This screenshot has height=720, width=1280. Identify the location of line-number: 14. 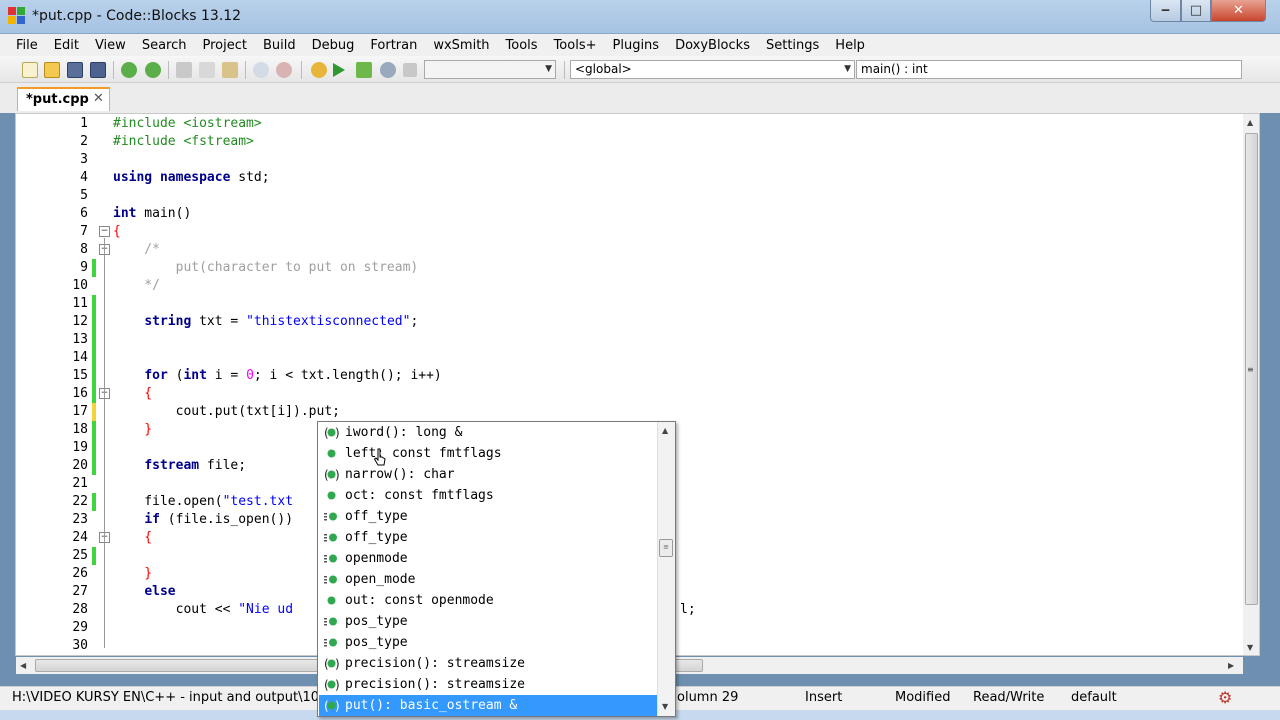
(80, 357).